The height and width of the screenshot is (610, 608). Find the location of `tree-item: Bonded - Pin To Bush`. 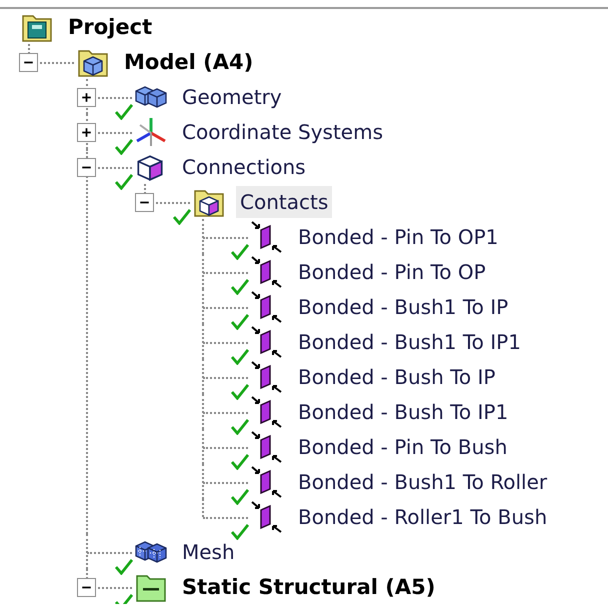

tree-item: Bonded - Pin To Bush is located at coordinates (403, 446).